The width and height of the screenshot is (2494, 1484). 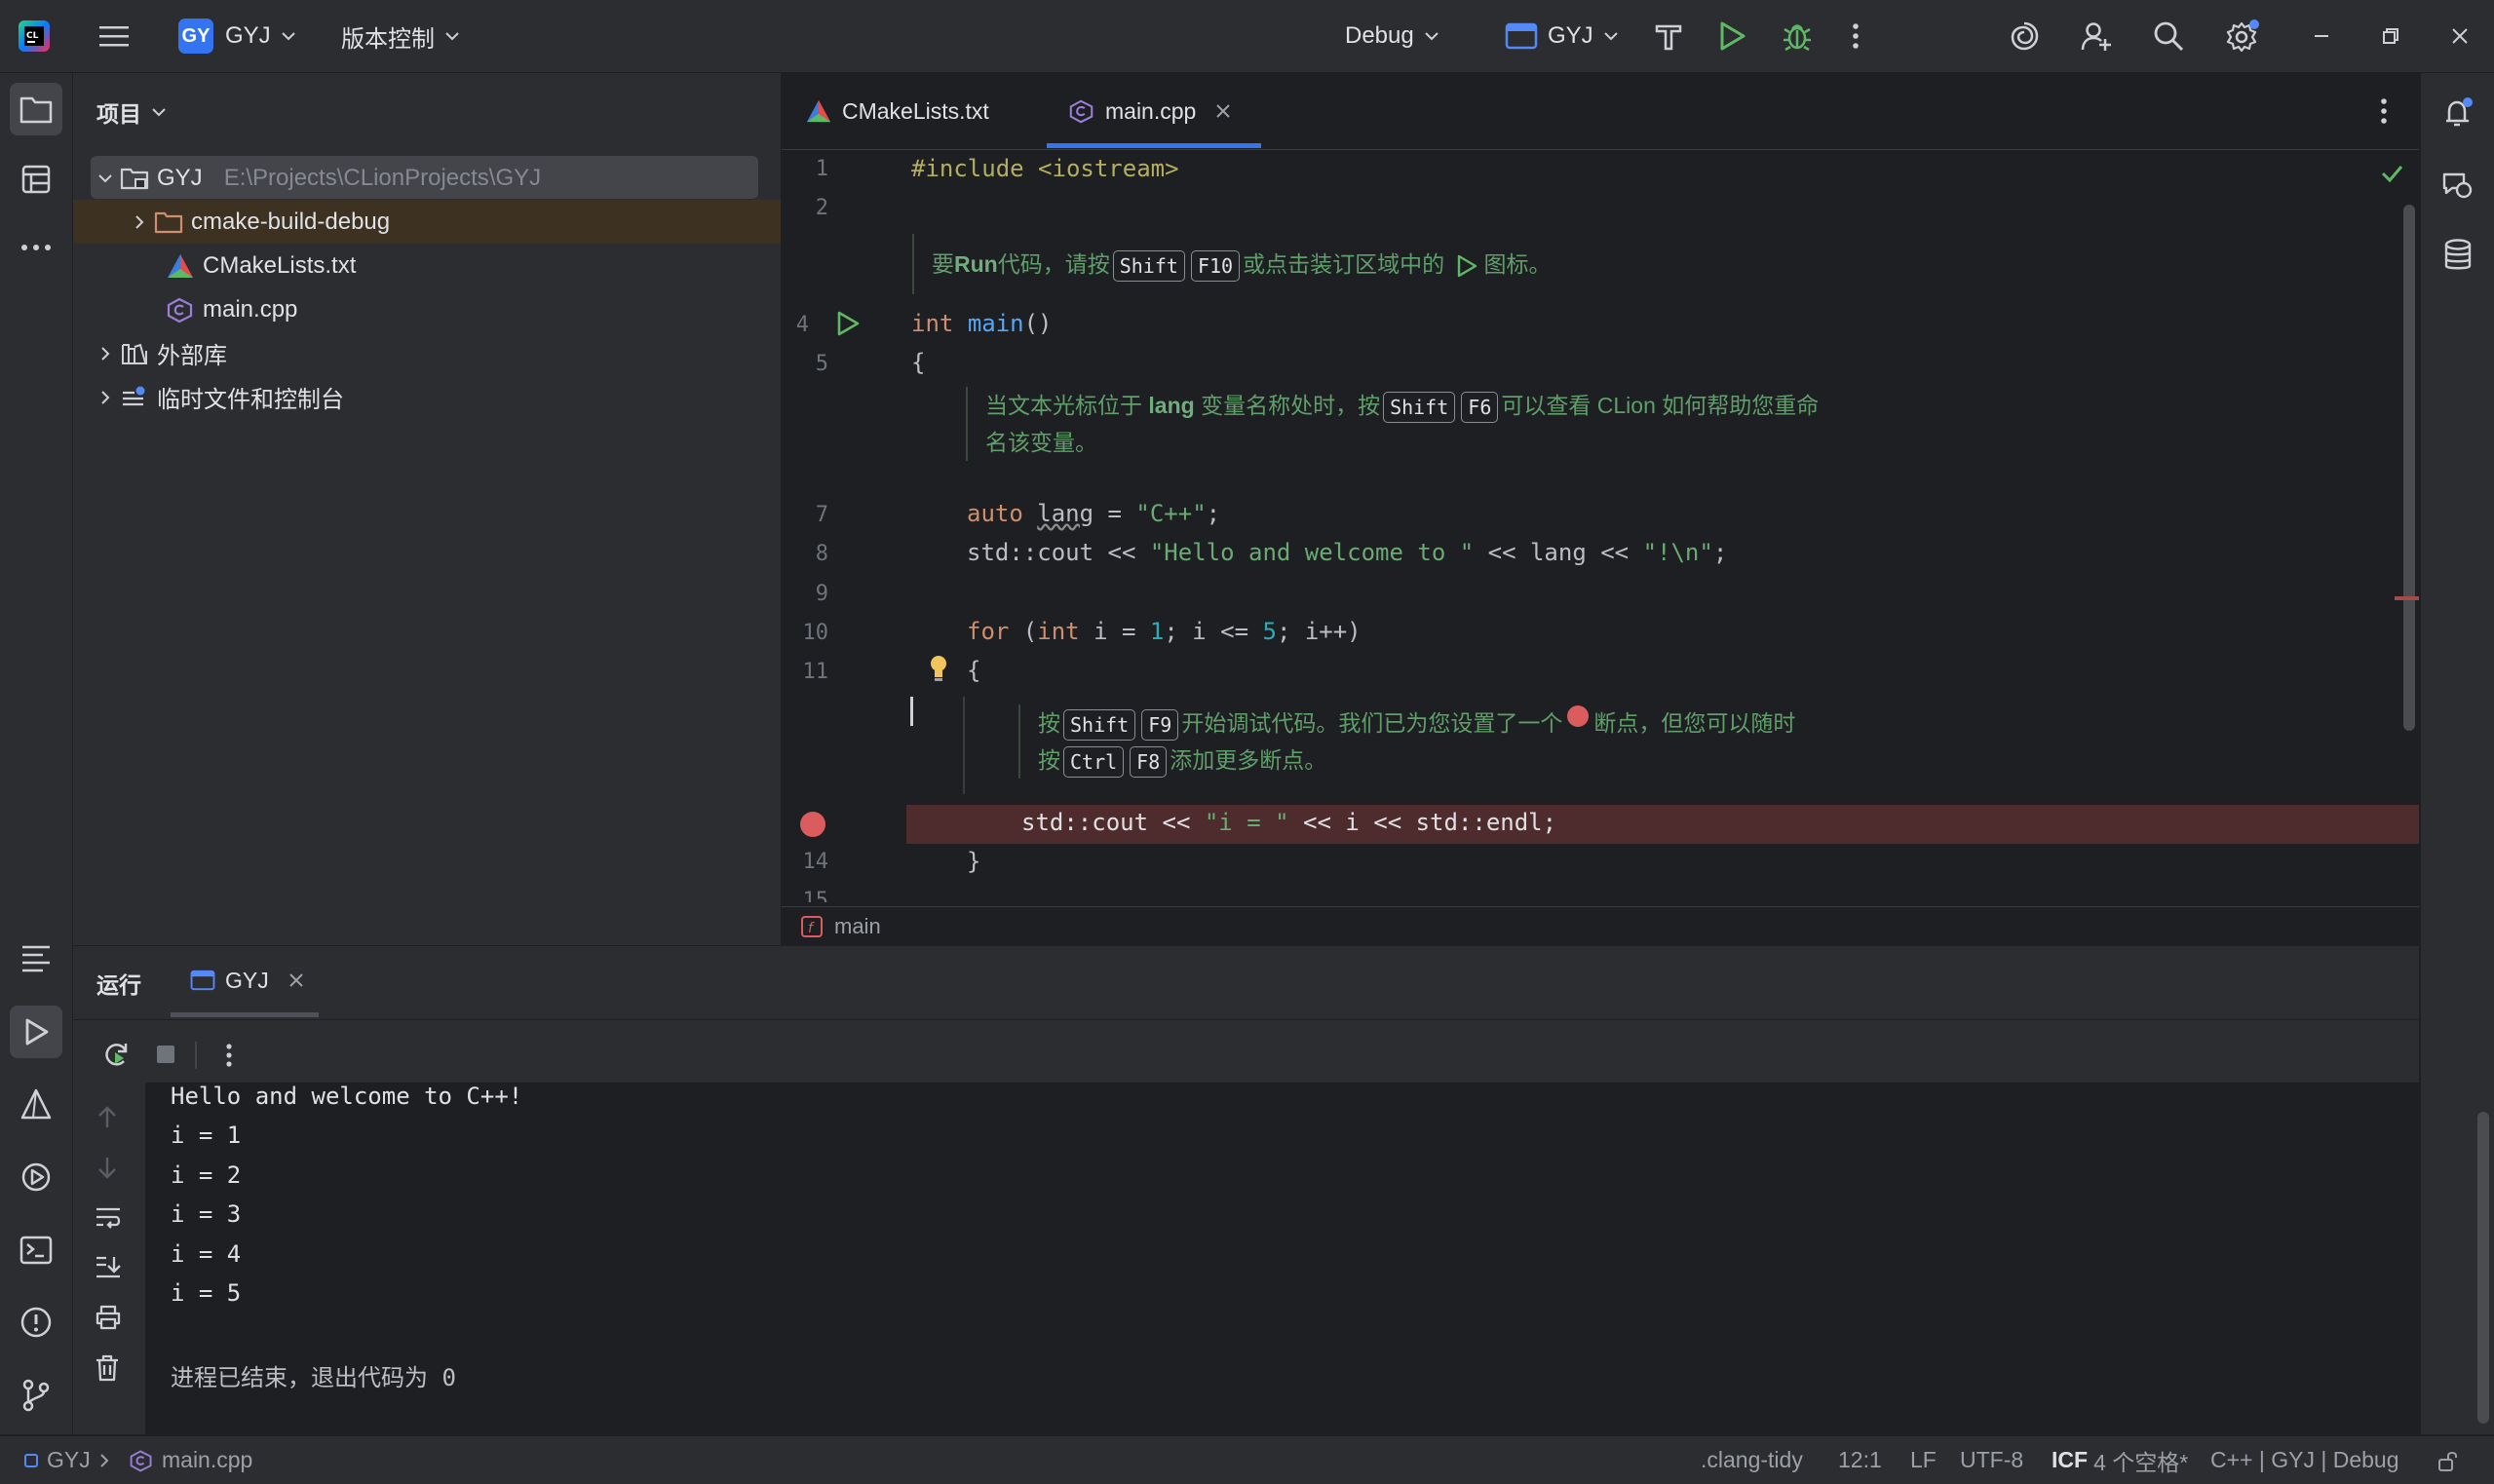 What do you see at coordinates (1171, 405) in the screenshot?
I see `tip-bold: lang` at bounding box center [1171, 405].